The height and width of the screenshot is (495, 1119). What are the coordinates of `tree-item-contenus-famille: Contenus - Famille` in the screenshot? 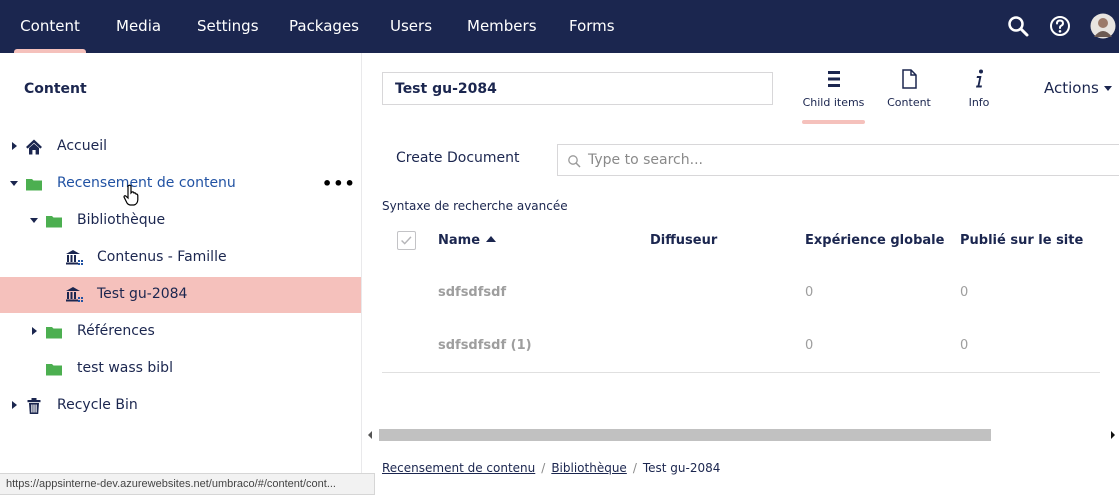 It's located at (180, 258).